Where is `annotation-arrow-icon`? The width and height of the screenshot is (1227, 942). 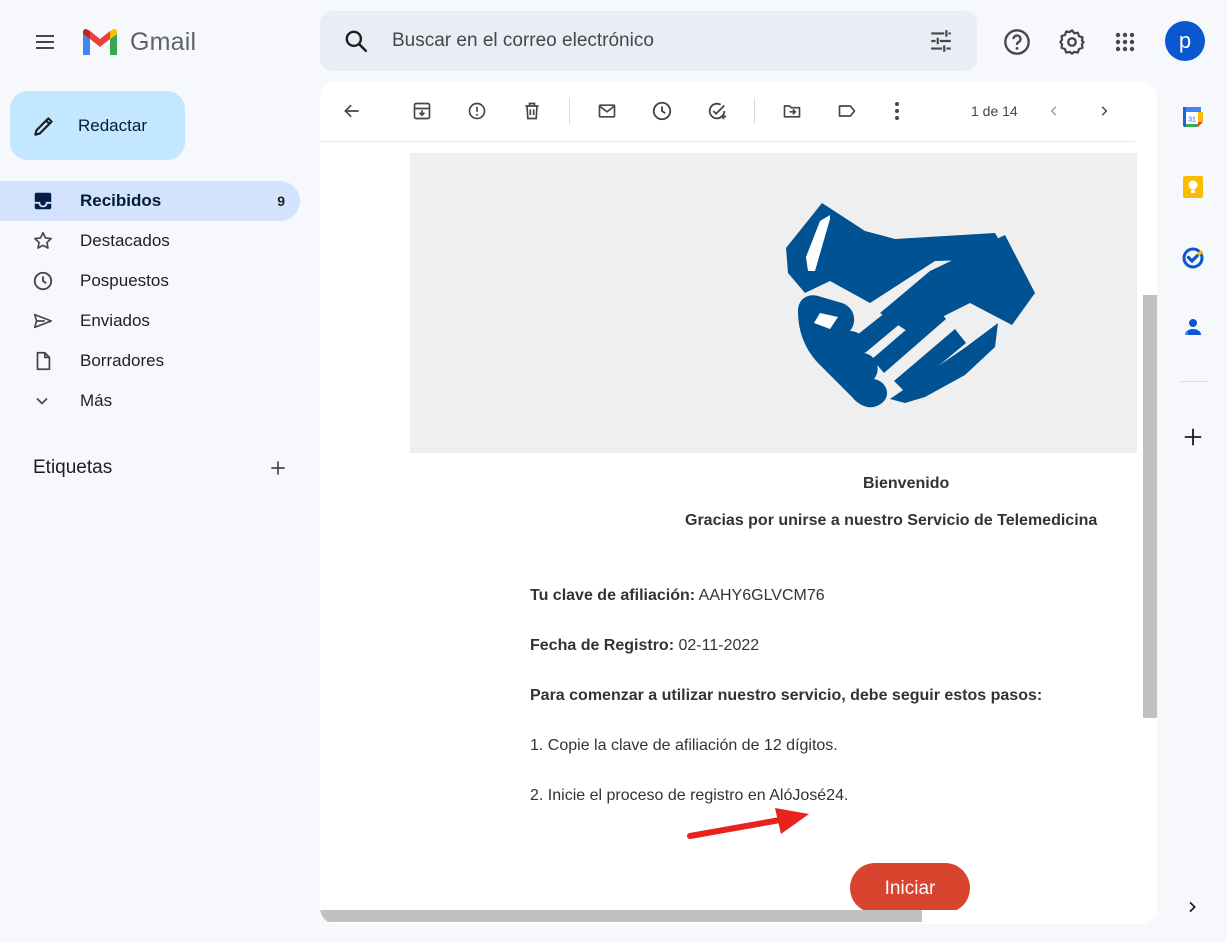
annotation-arrow-icon is located at coordinates (748, 823).